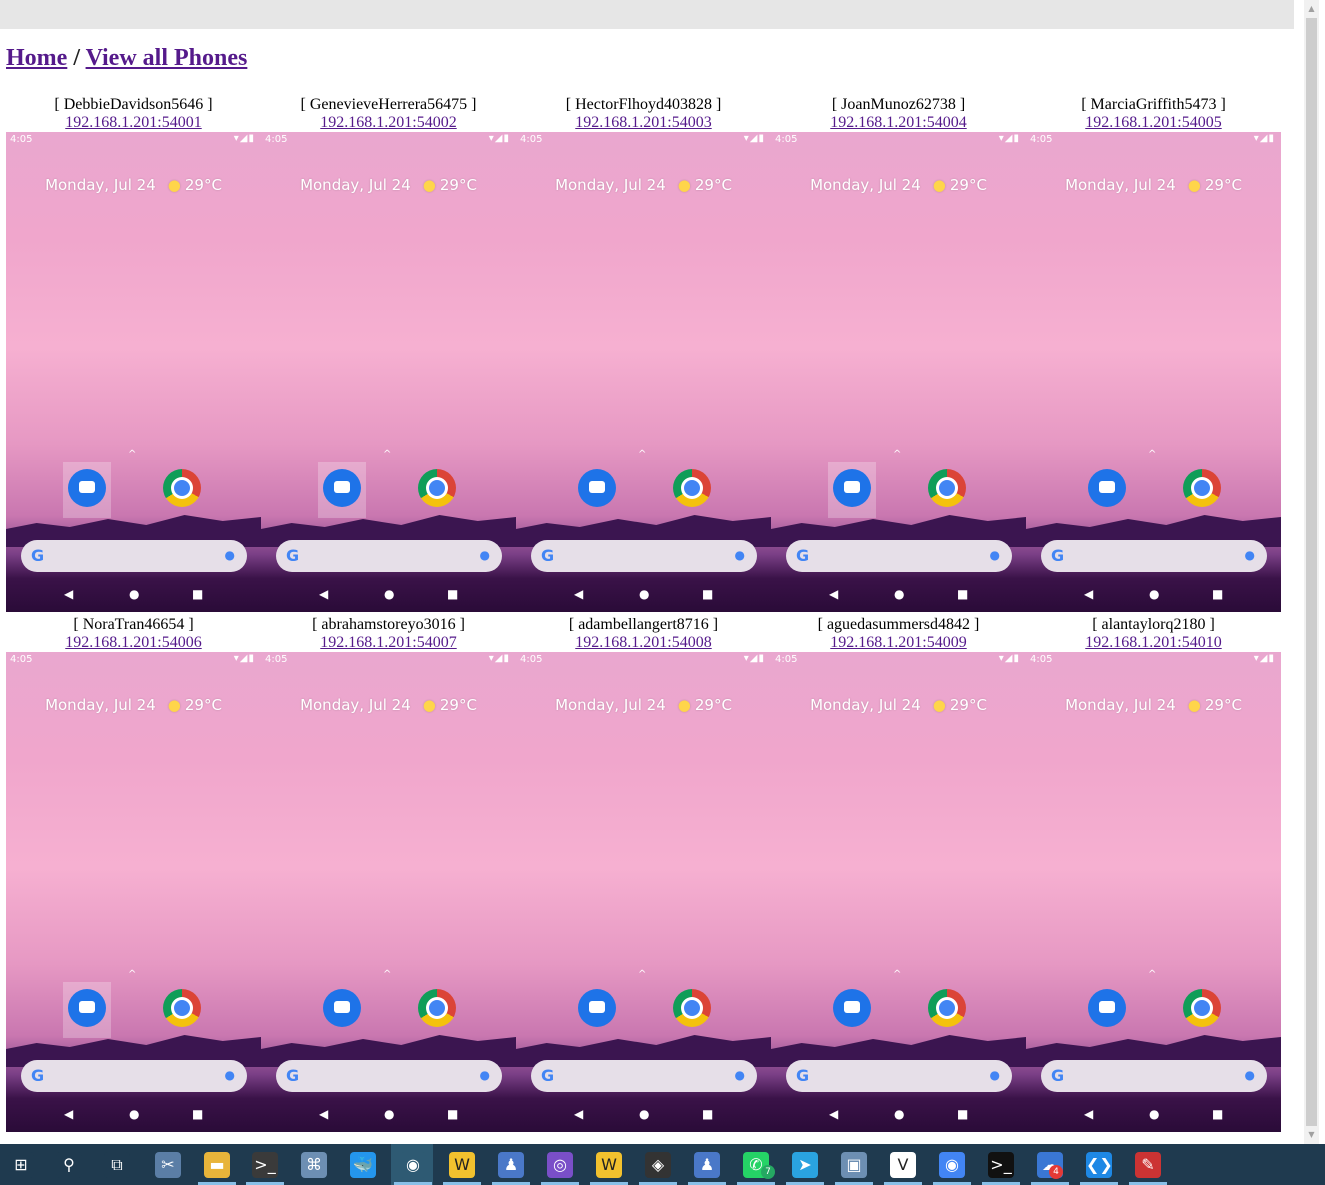 The height and width of the screenshot is (1185, 1325). I want to click on view-all-phones-link: View all Phones, so click(167, 58).